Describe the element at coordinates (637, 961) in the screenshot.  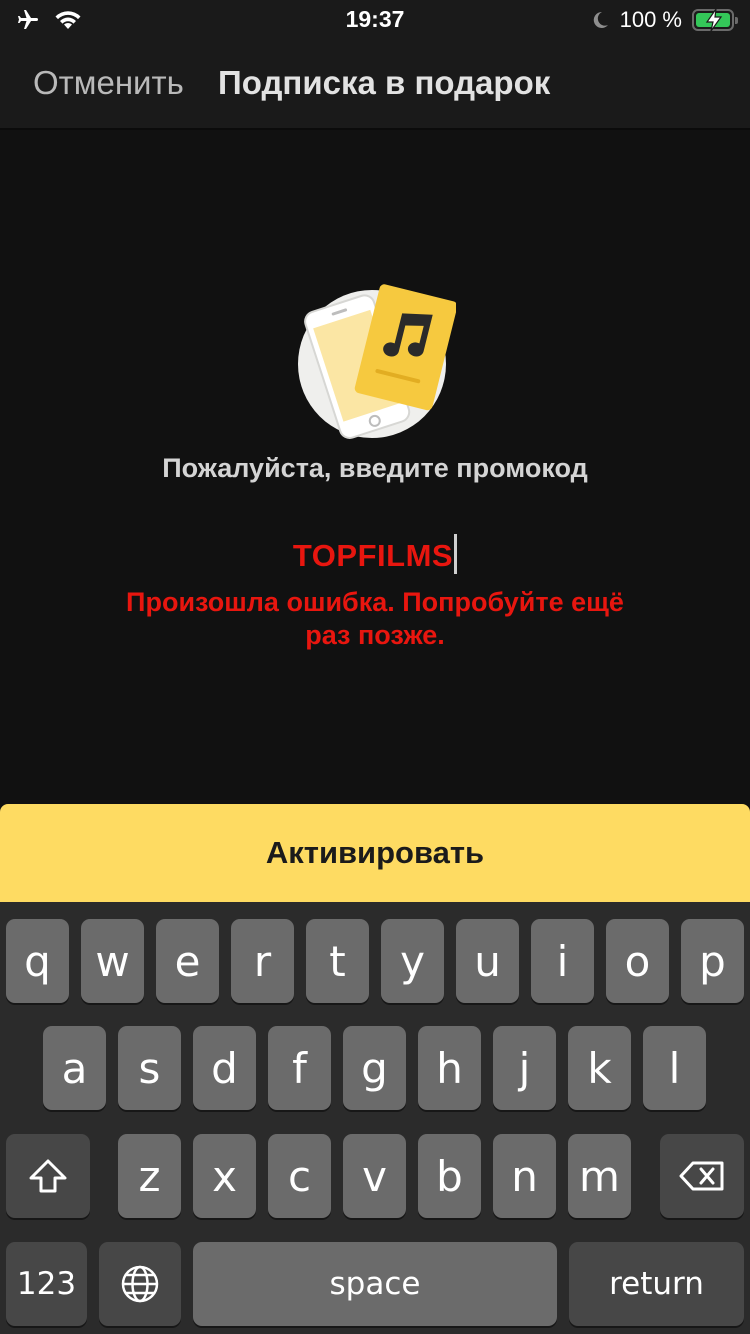
I see `key-o: o` at that location.